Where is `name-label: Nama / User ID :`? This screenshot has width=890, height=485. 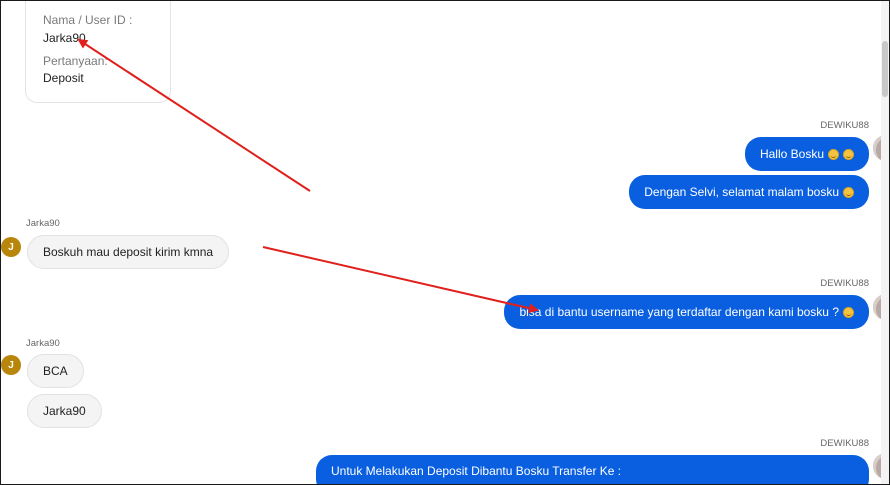 name-label: Nama / User ID : is located at coordinates (88, 20).